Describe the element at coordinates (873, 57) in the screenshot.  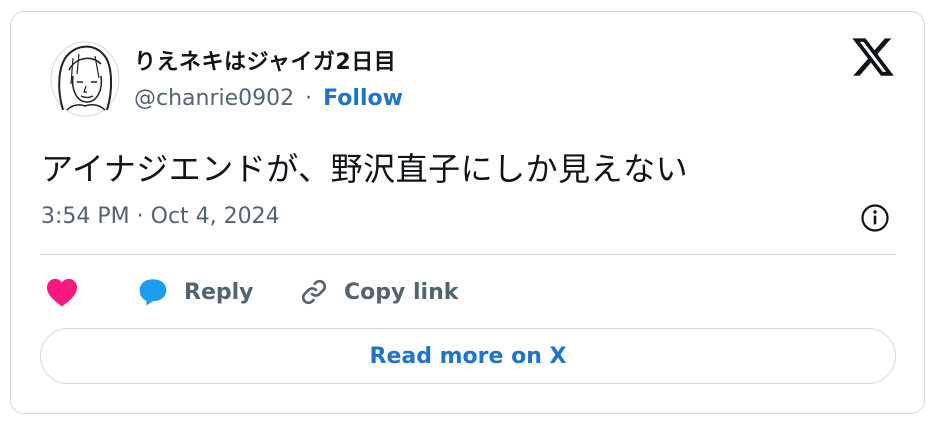
I see `x-logo-icon` at that location.